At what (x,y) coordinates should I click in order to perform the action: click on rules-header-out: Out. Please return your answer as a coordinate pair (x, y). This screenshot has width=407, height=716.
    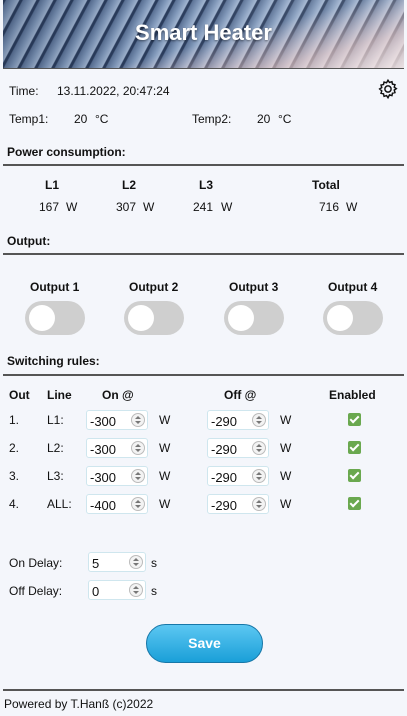
    Looking at the image, I should click on (19, 395).